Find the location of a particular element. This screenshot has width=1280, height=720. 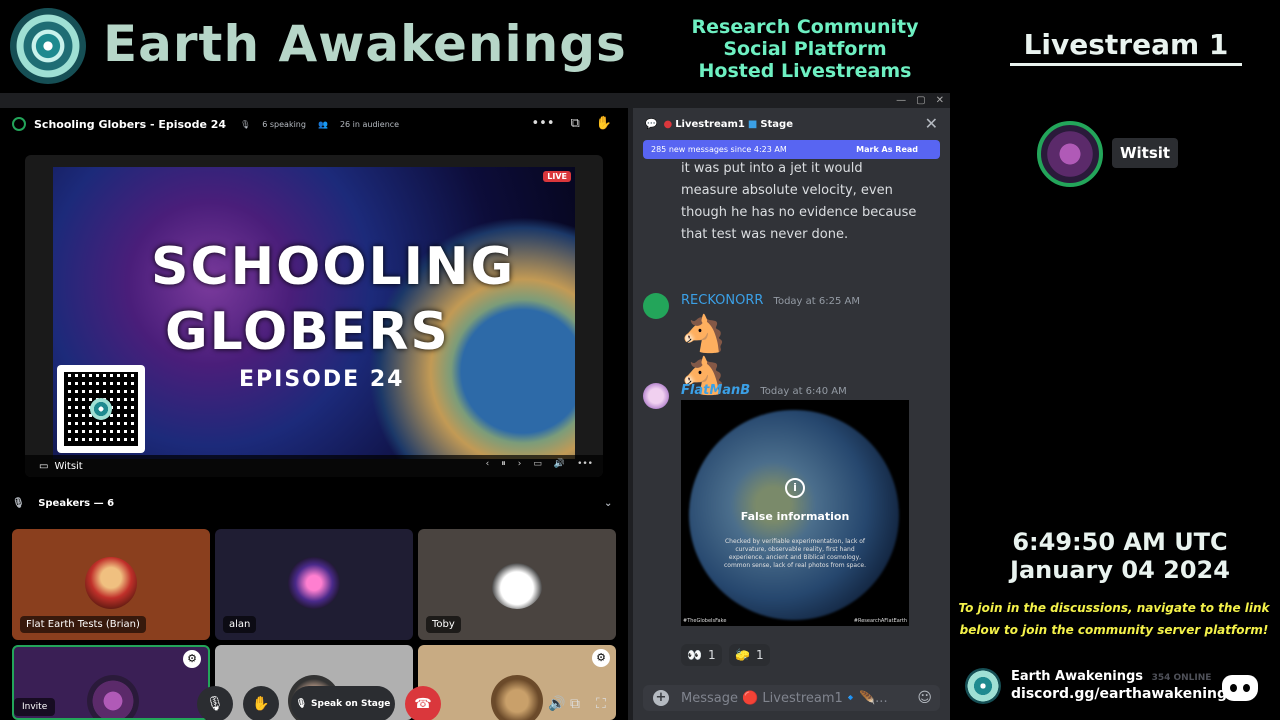

reaction-eyes: 👀 1 is located at coordinates (701, 655).